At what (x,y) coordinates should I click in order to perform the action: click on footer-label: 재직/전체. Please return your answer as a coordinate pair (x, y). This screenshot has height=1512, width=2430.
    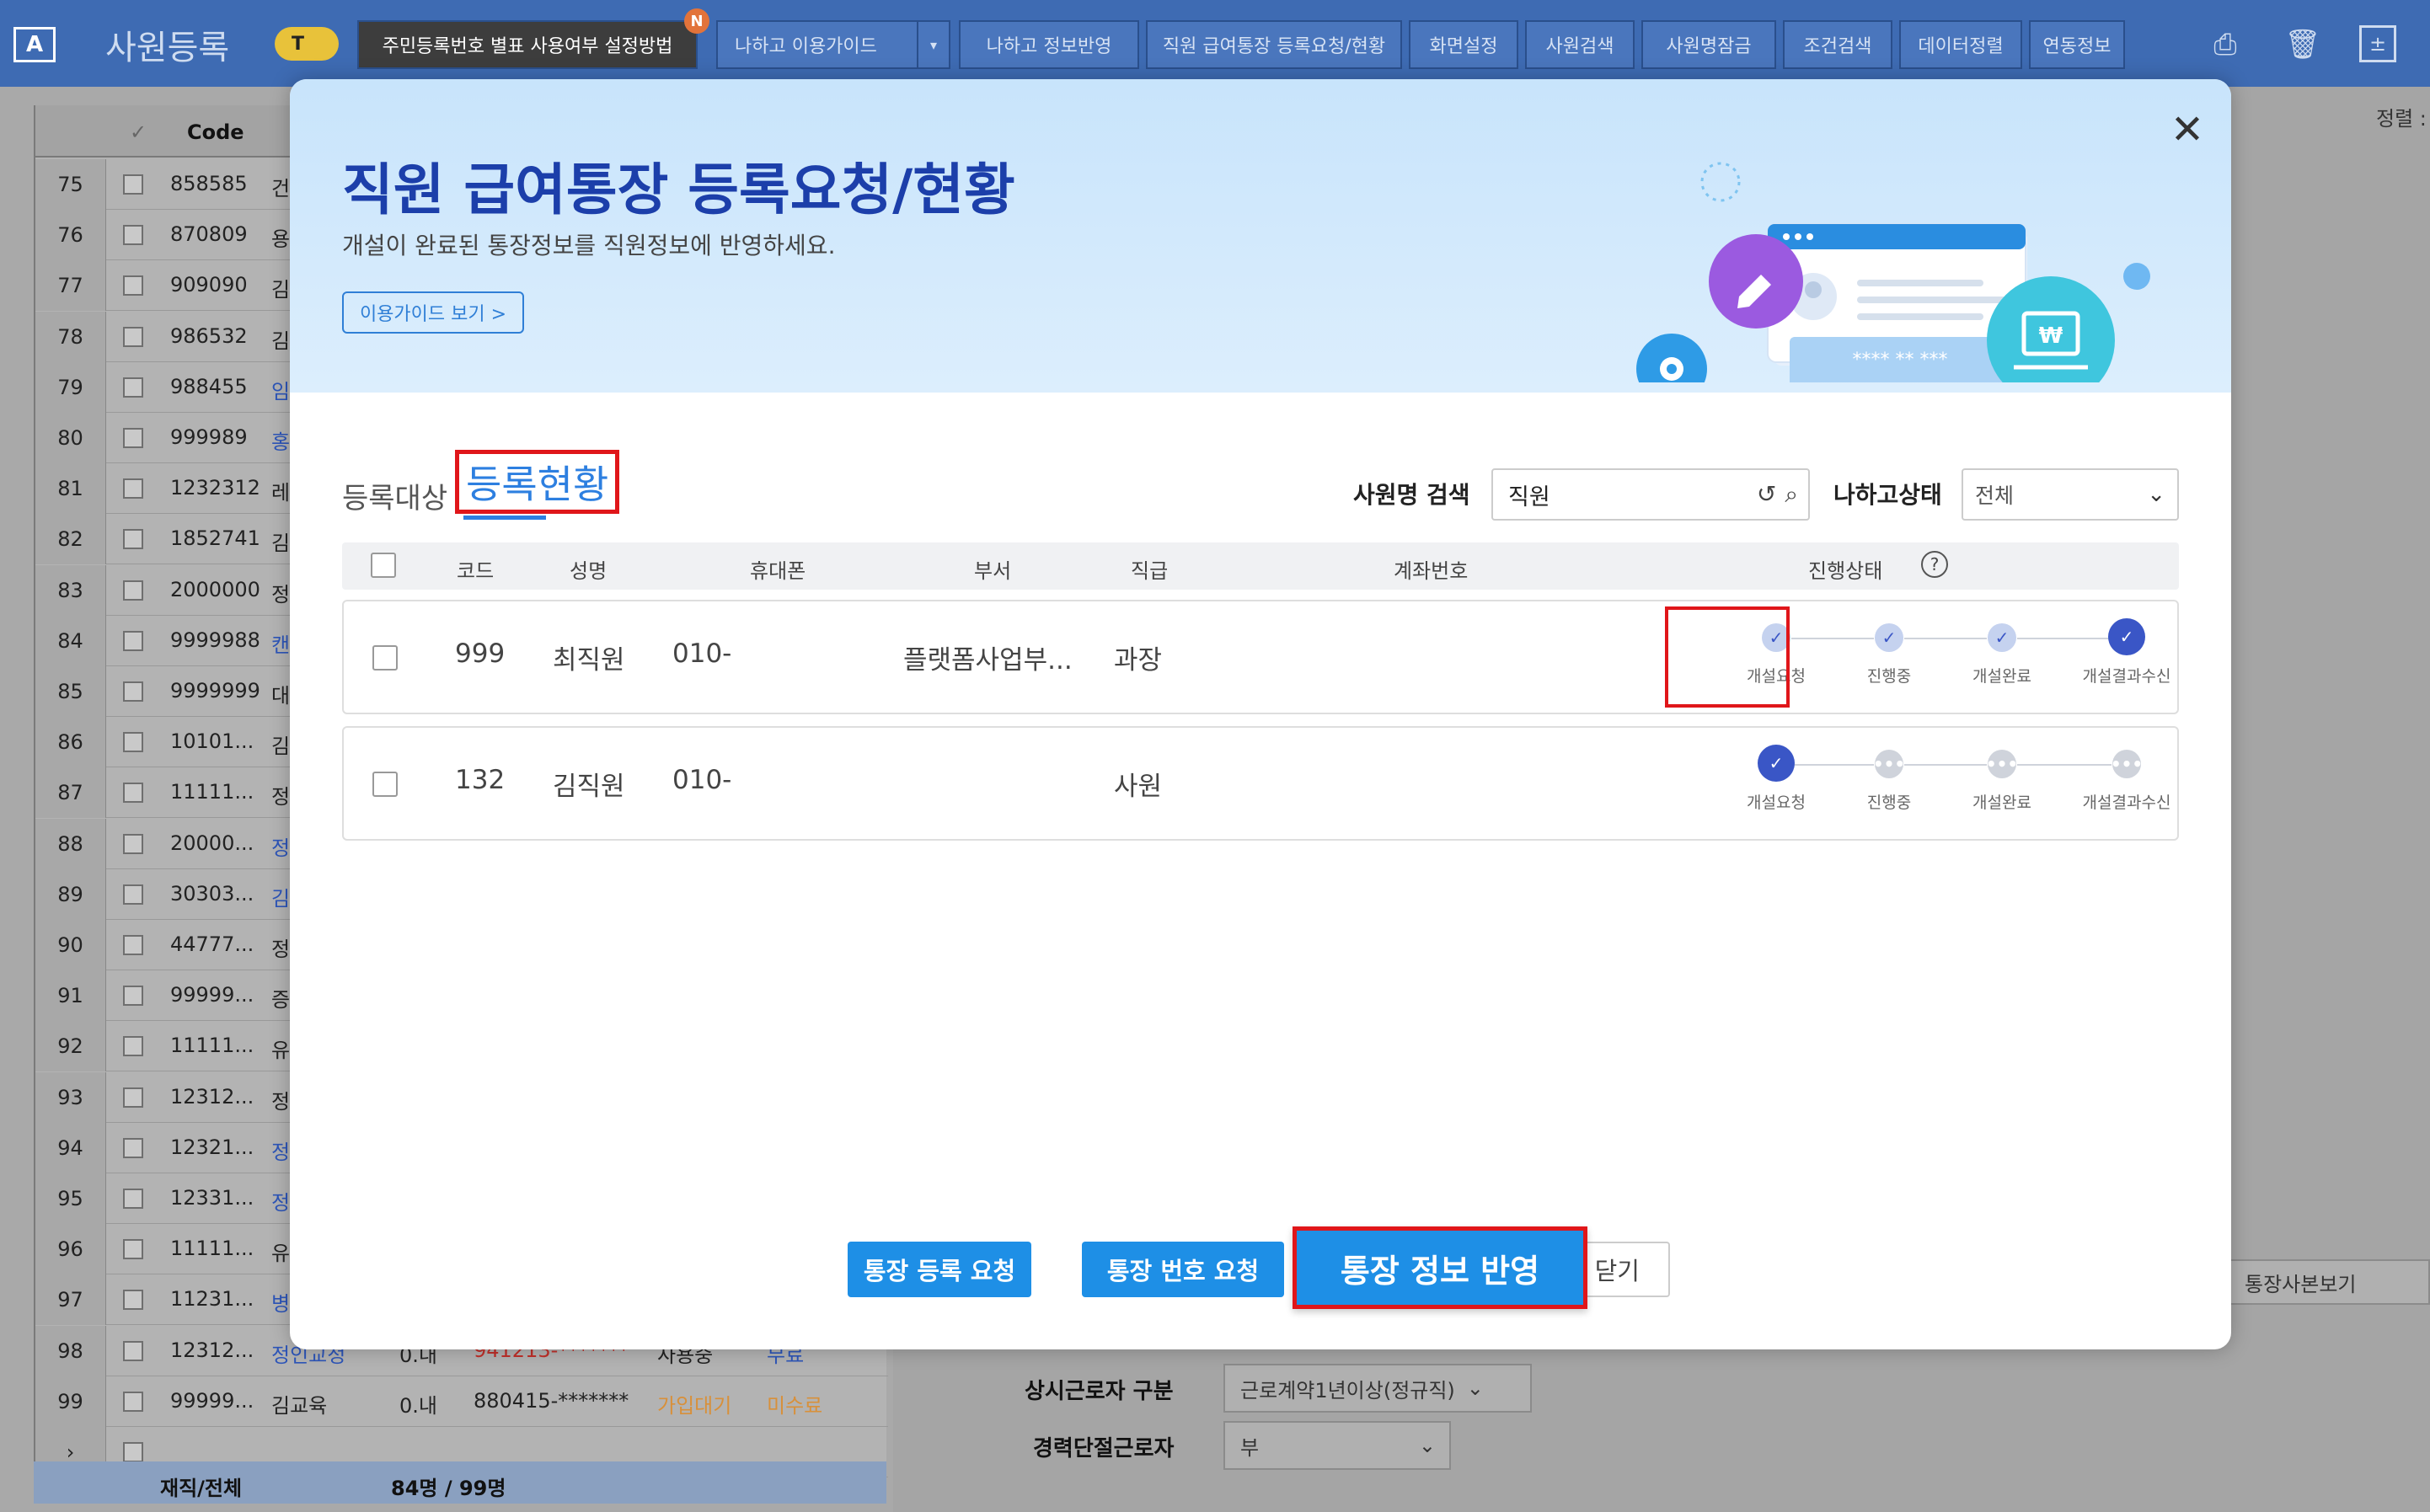
    Looking at the image, I should click on (201, 1488).